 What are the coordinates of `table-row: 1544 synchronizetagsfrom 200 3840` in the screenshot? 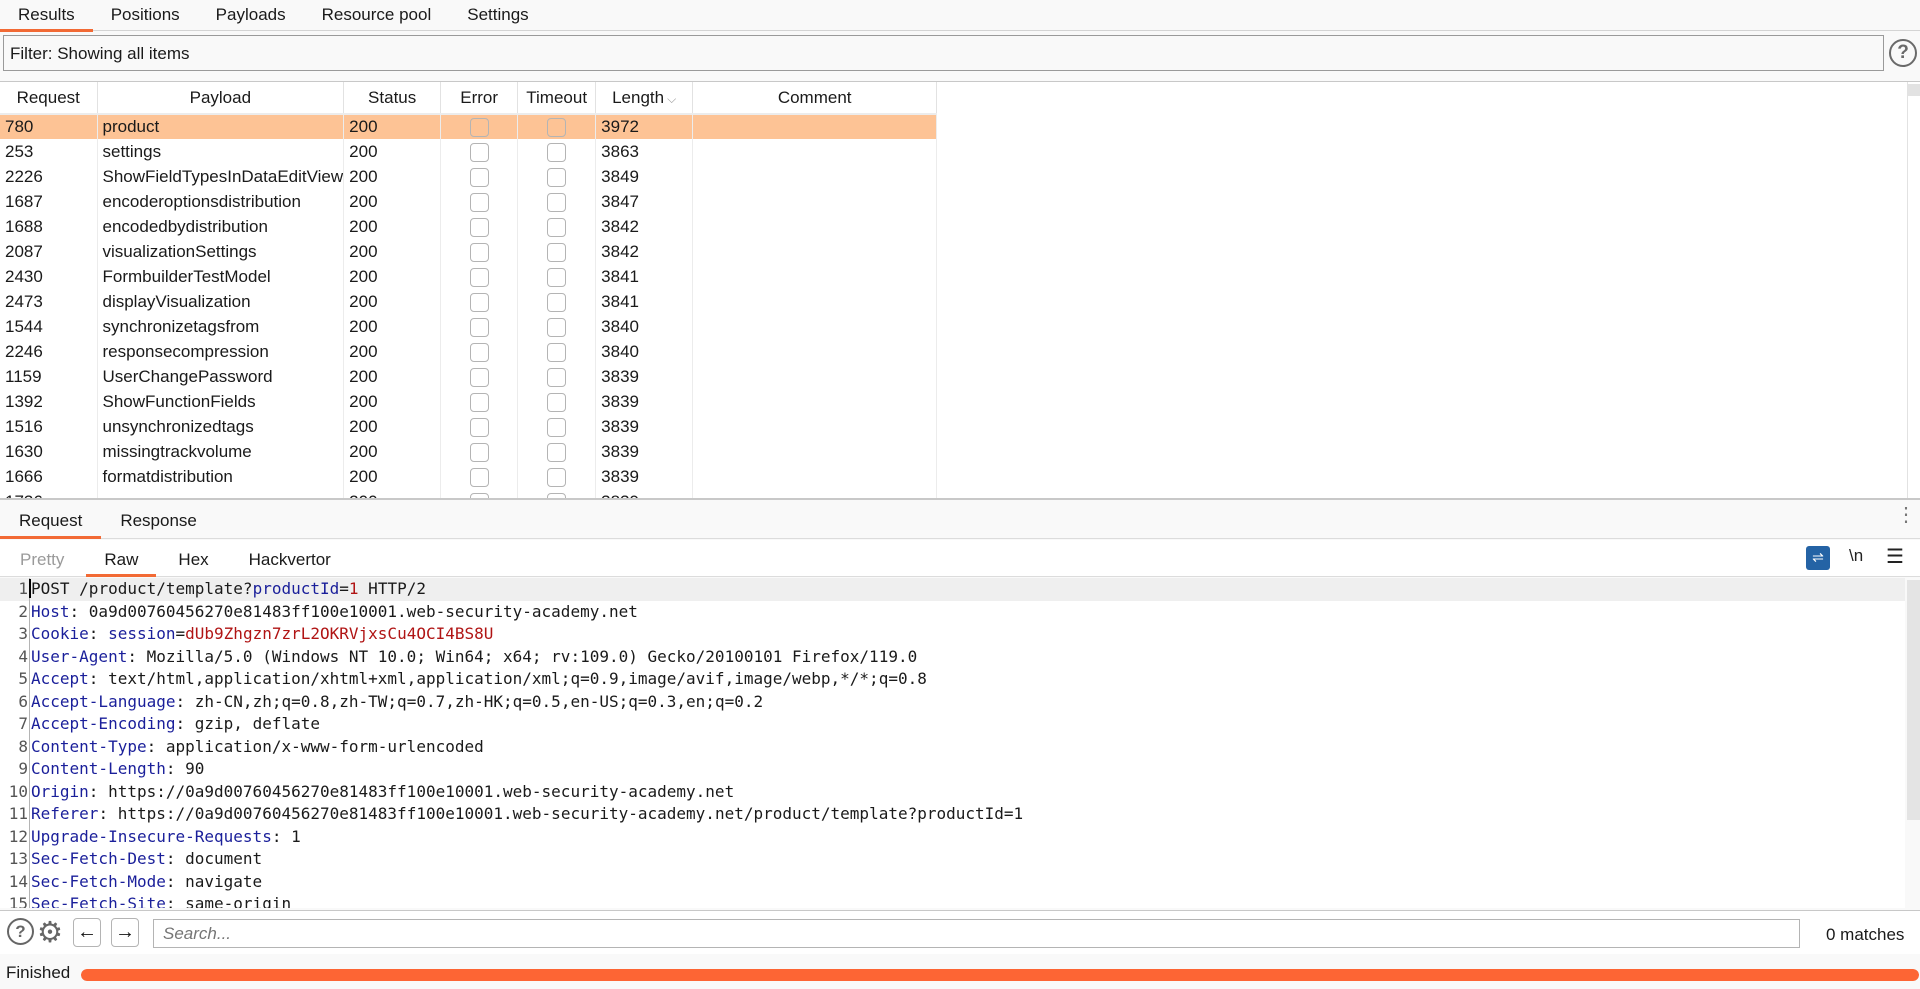 It's located at (469, 326).